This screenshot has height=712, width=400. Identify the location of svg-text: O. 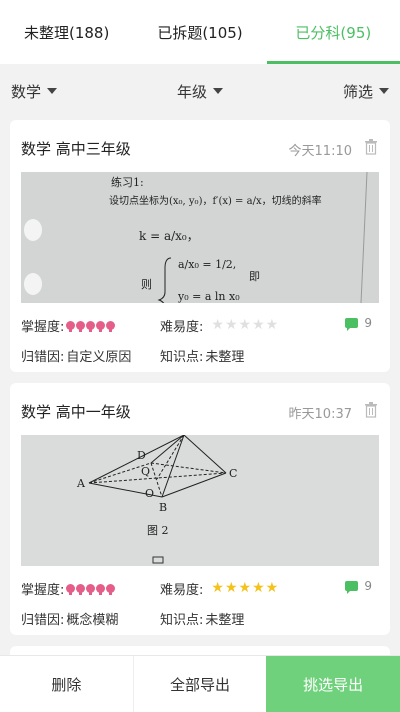
(149, 493).